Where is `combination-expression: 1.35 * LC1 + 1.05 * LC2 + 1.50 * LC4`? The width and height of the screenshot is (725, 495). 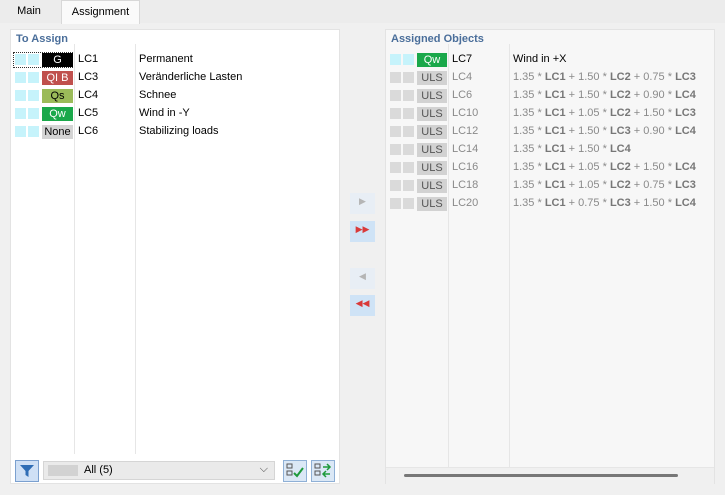 combination-expression: 1.35 * LC1 + 1.05 * LC2 + 1.50 * LC4 is located at coordinates (604, 167).